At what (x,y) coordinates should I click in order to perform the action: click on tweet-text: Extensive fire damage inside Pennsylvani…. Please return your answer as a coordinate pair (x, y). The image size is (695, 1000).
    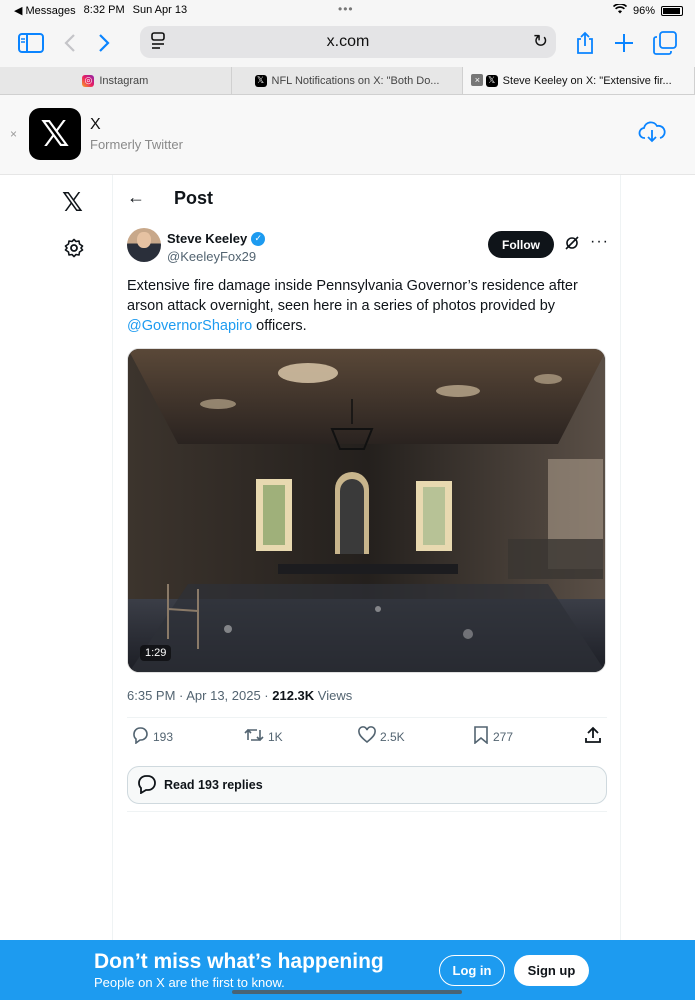
    Looking at the image, I should click on (367, 306).